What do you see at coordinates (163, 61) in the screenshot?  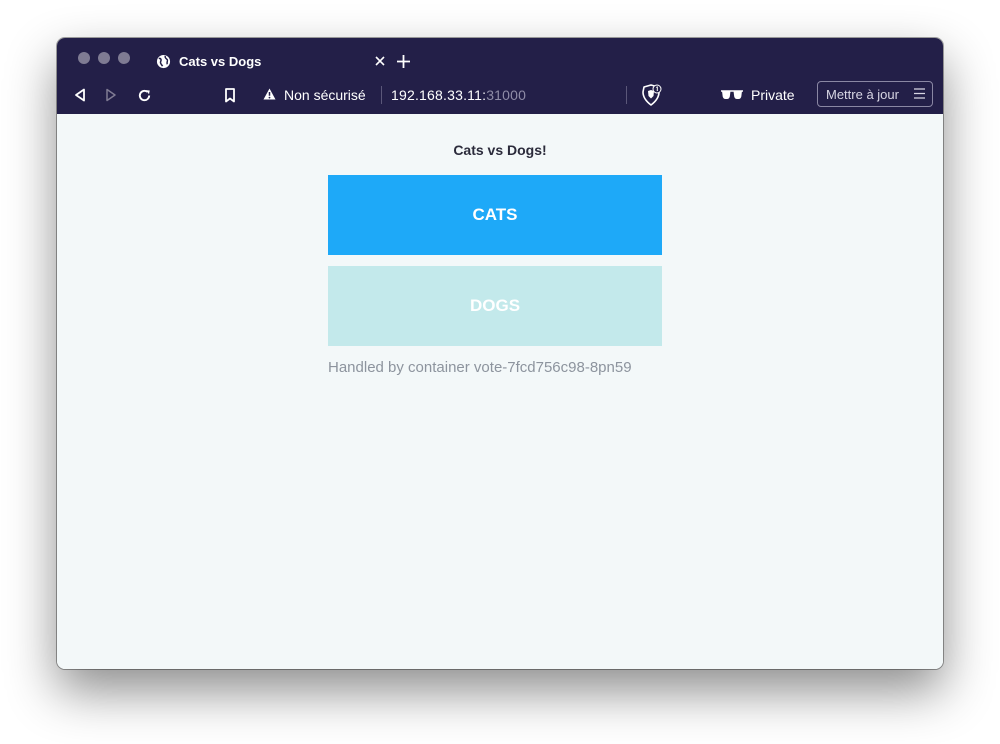 I see `globe-icon` at bounding box center [163, 61].